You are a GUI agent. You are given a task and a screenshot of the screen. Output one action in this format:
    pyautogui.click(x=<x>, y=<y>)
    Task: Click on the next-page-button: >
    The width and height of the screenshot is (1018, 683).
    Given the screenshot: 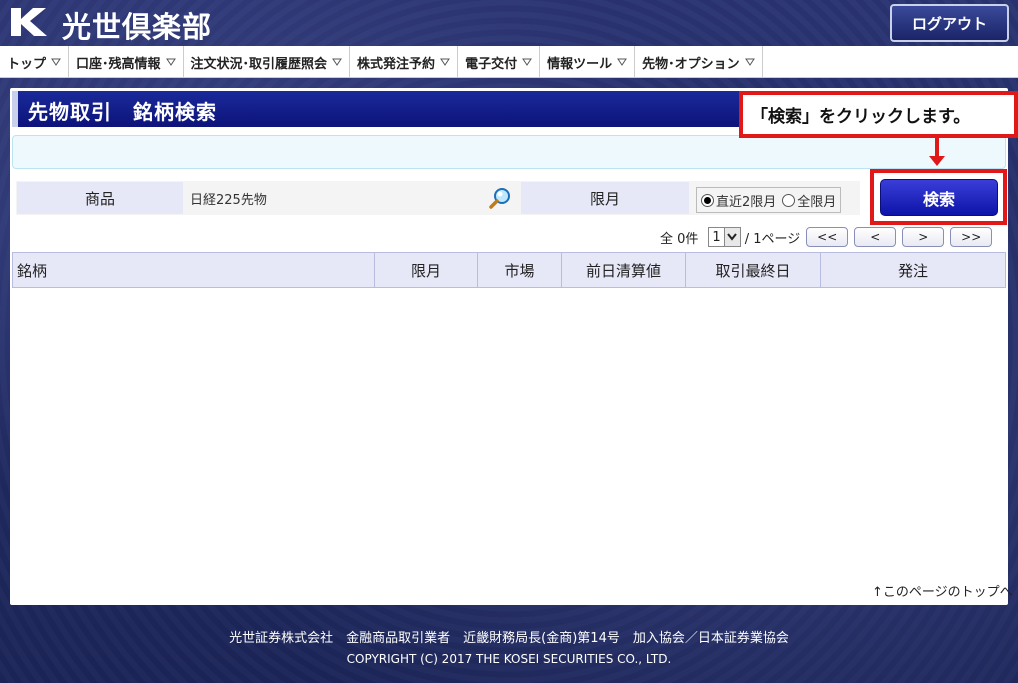 What is the action you would take?
    pyautogui.click(x=923, y=237)
    